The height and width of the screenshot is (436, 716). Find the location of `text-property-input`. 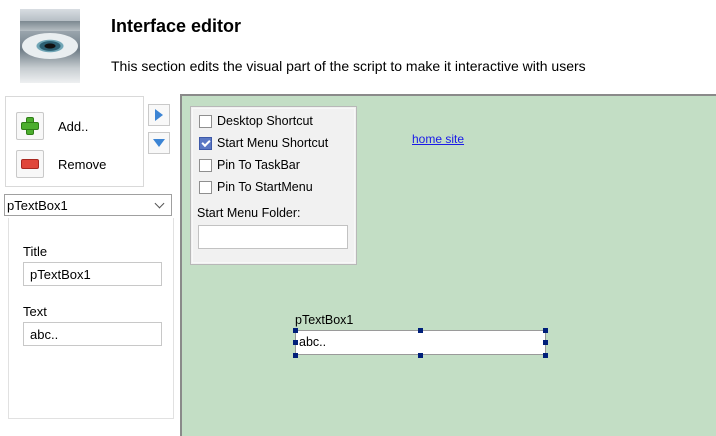

text-property-input is located at coordinates (92, 334).